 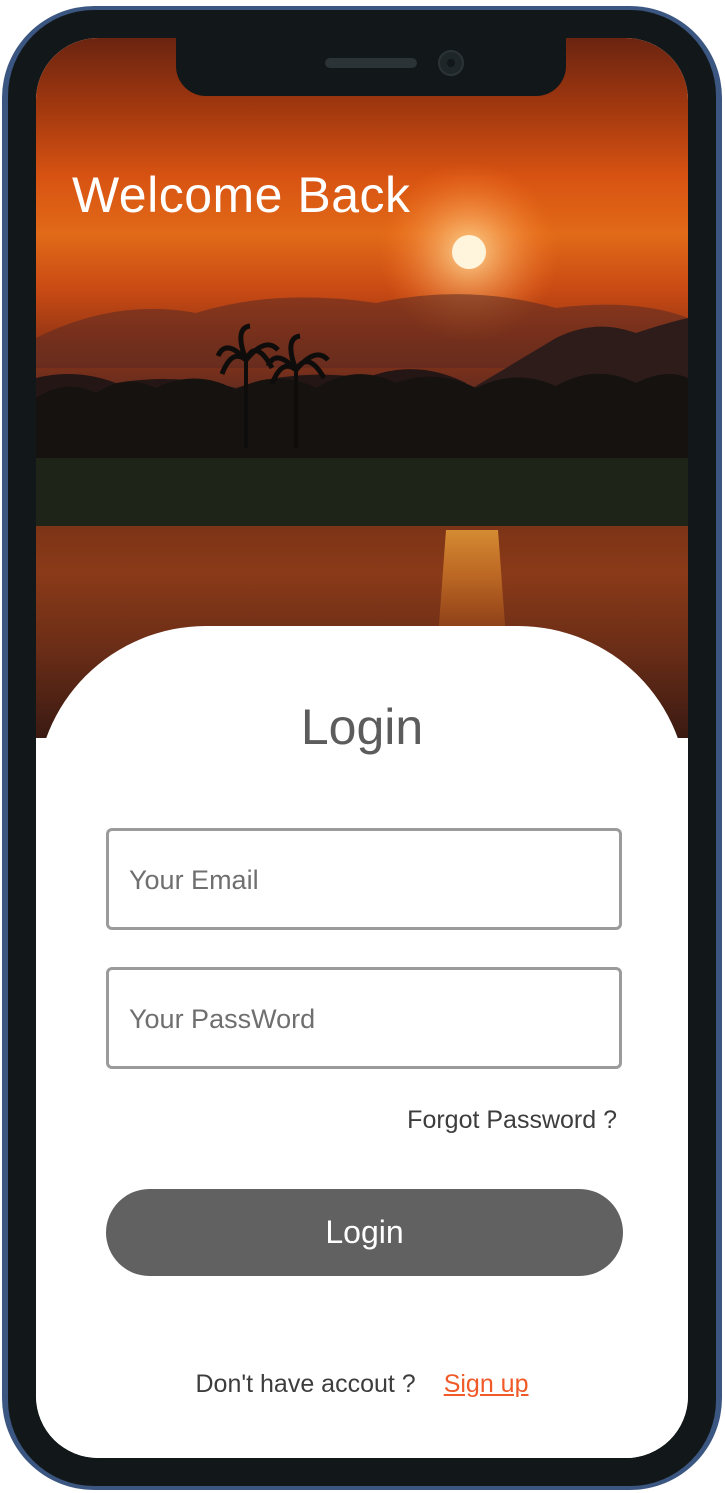 I want to click on no-account-text: Don't have accout ?, so click(x=305, y=1384).